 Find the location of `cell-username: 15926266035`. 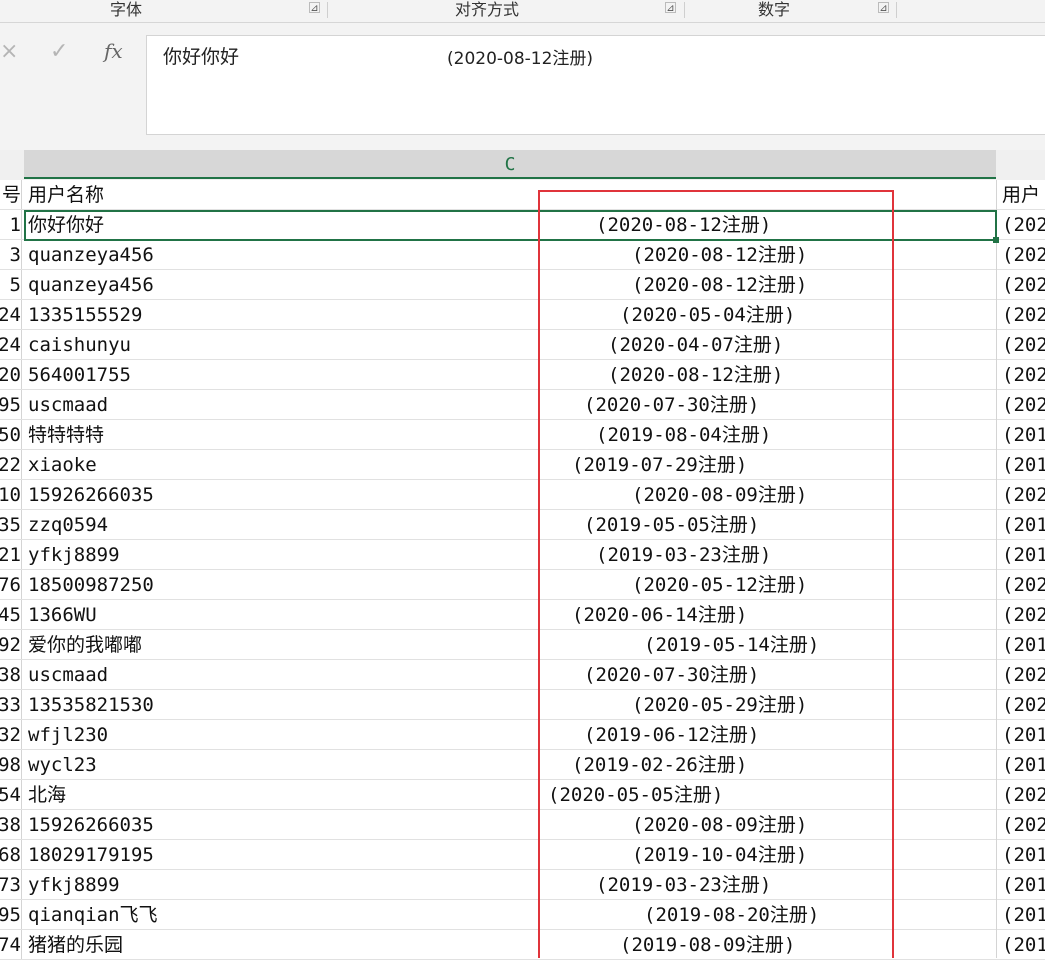

cell-username: 15926266035 is located at coordinates (91, 495).